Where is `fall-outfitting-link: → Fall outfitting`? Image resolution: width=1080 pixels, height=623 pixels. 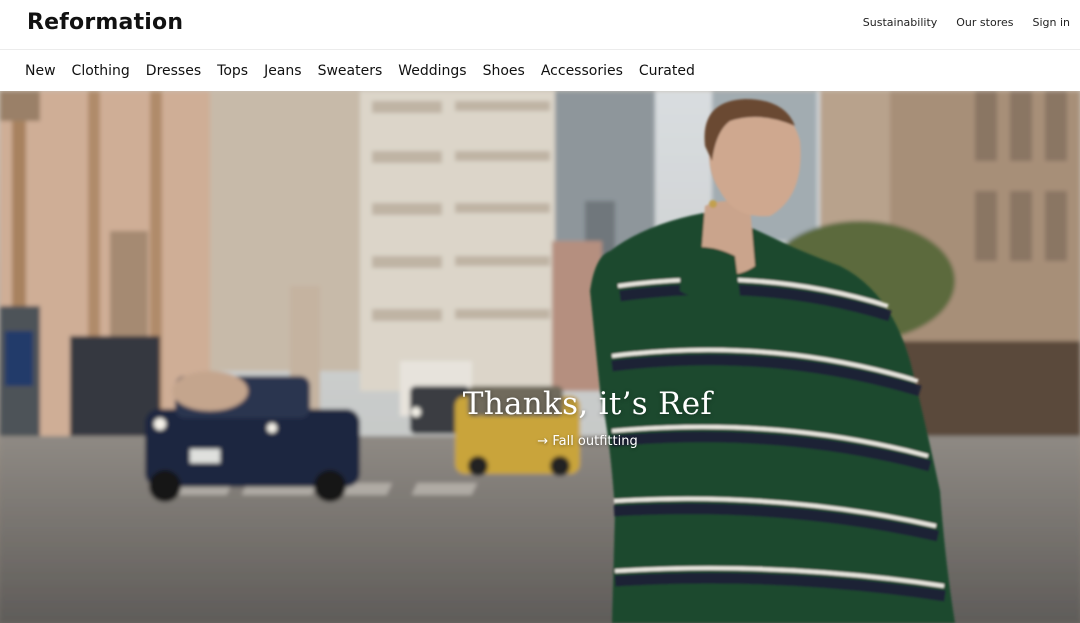 fall-outfitting-link: → Fall outfitting is located at coordinates (587, 441).